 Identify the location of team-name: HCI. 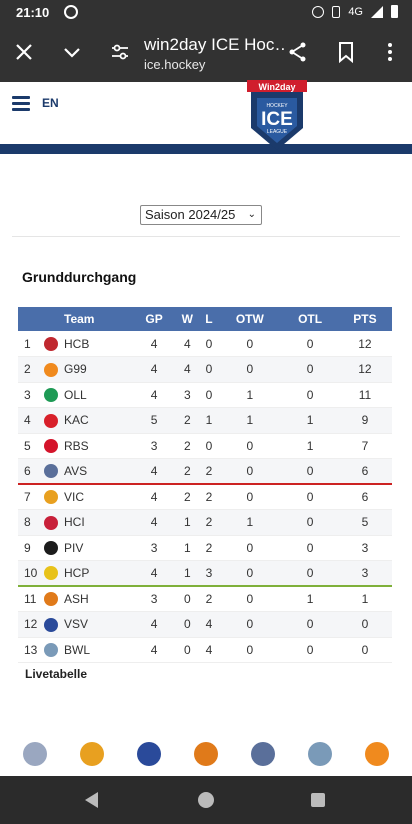
(99, 523).